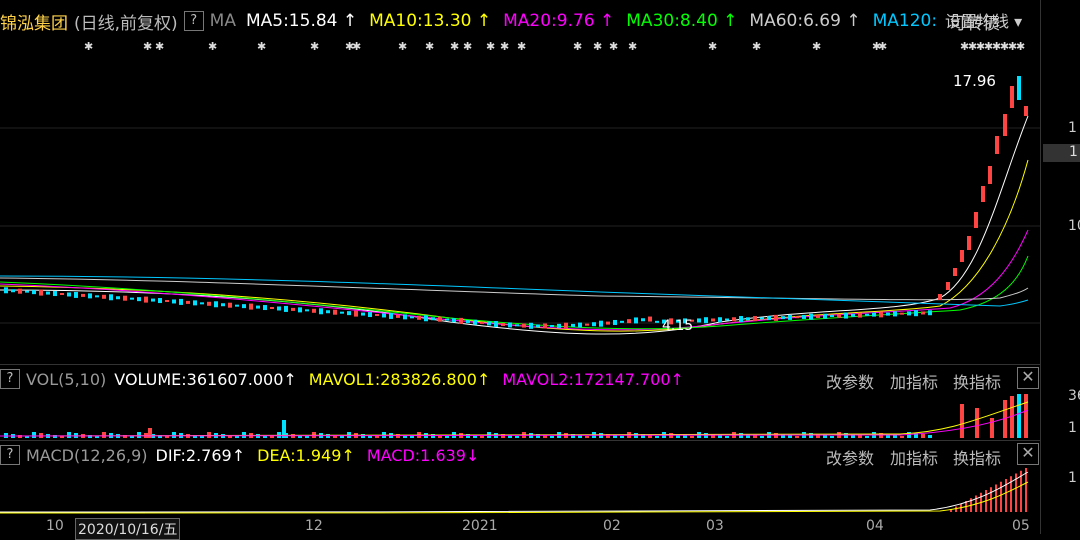 This screenshot has width=1080, height=540. I want to click on macd-arrow: ↓, so click(472, 455).